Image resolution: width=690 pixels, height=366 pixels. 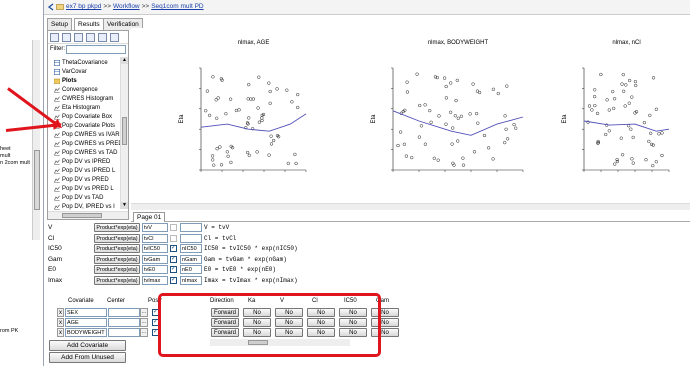 What do you see at coordinates (87, 171) in the screenshot?
I see `tree-item: Pop DV vs IPRED L` at bounding box center [87, 171].